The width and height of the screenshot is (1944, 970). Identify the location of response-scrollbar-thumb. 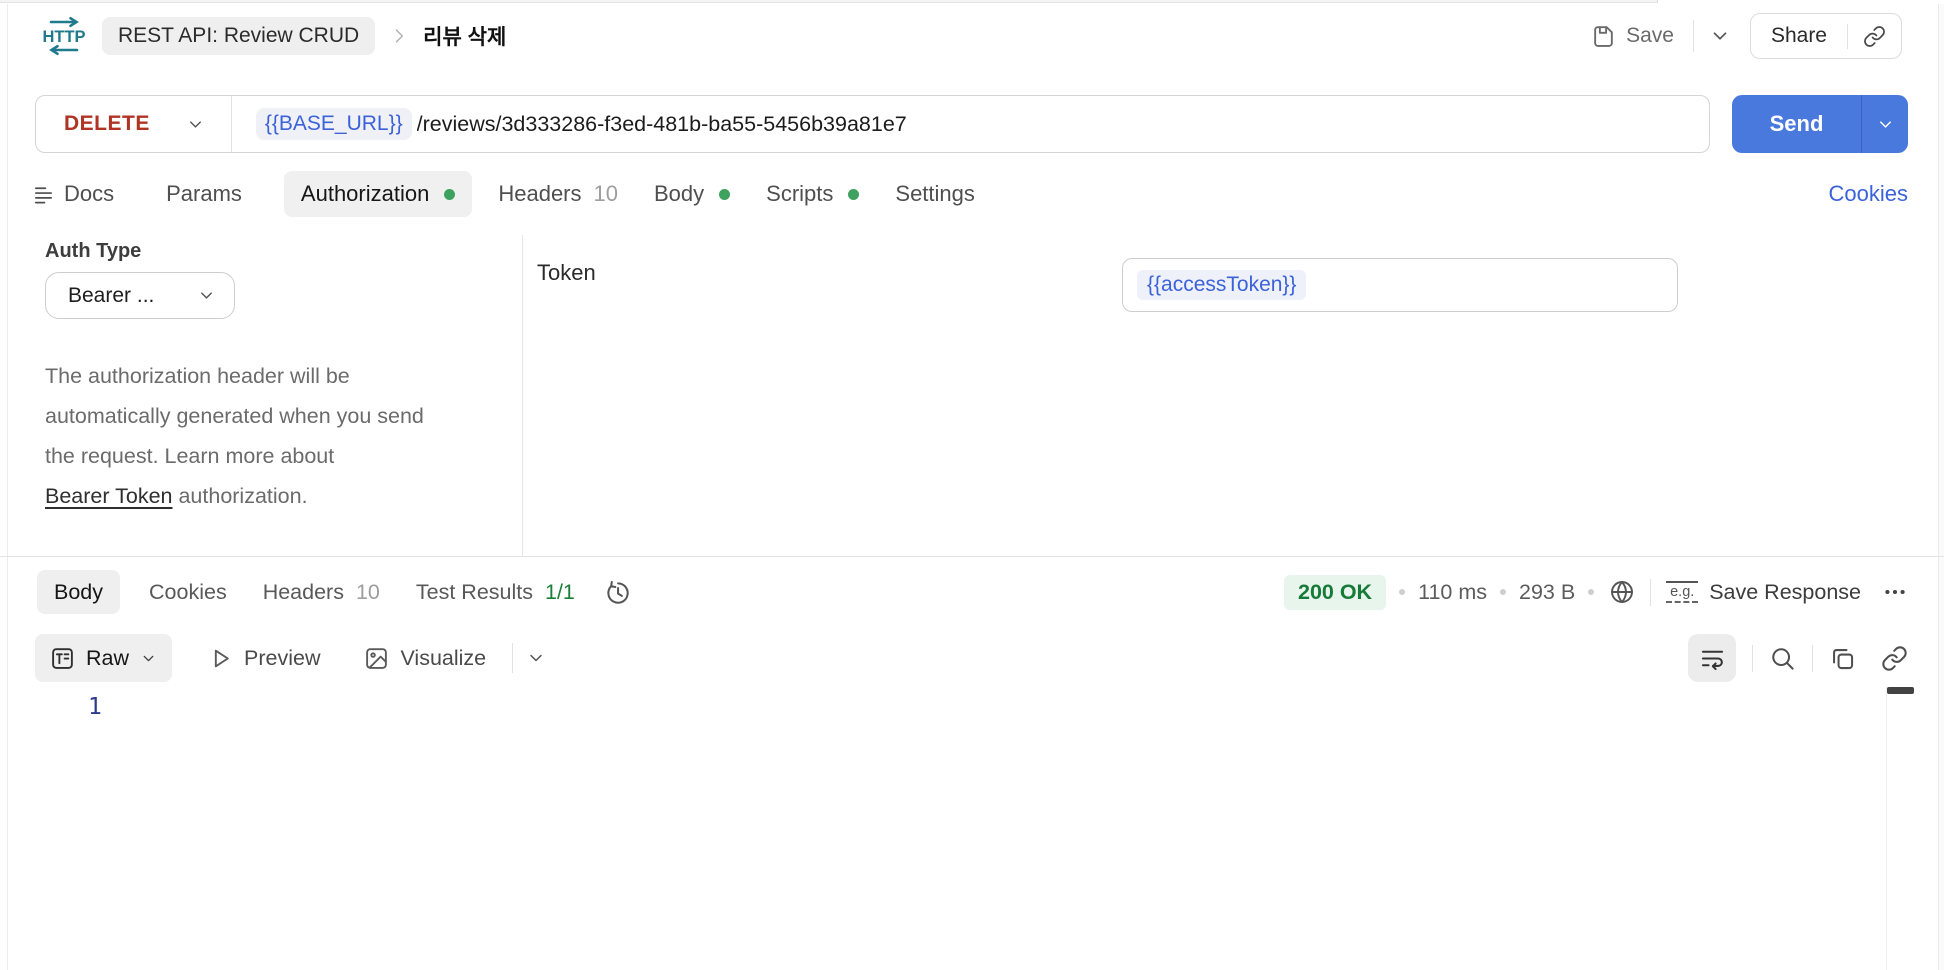
(1900, 690).